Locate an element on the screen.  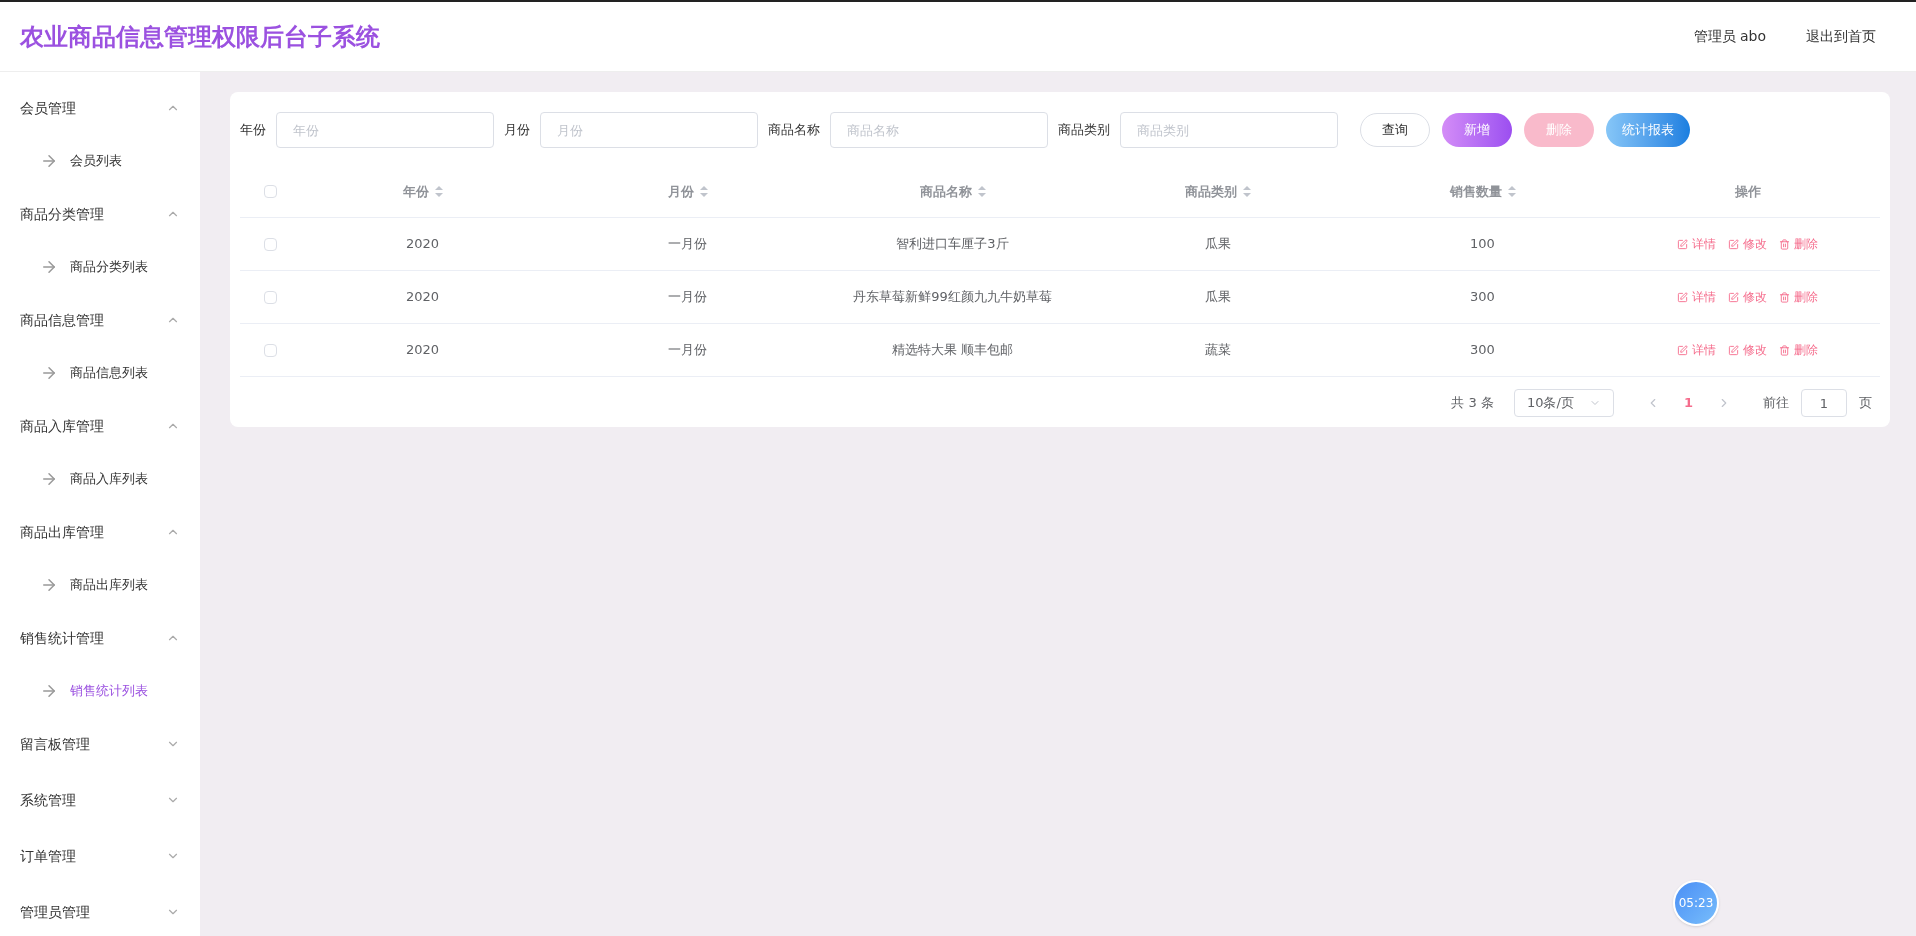
menu-item: 销售统计列表 is located at coordinates (109, 691).